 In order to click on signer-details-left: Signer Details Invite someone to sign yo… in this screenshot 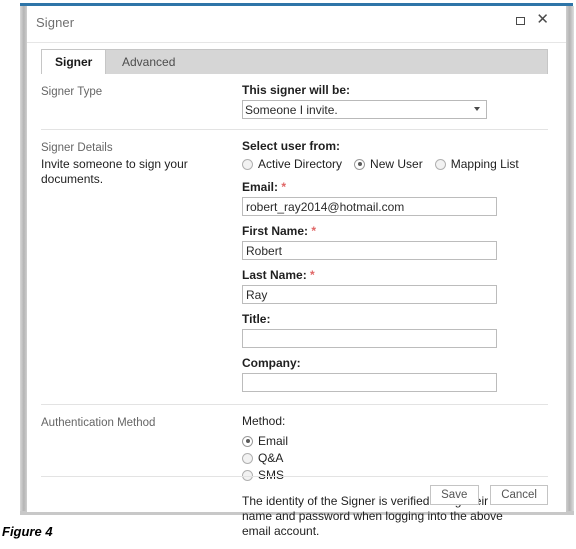, I will do `click(141, 163)`.